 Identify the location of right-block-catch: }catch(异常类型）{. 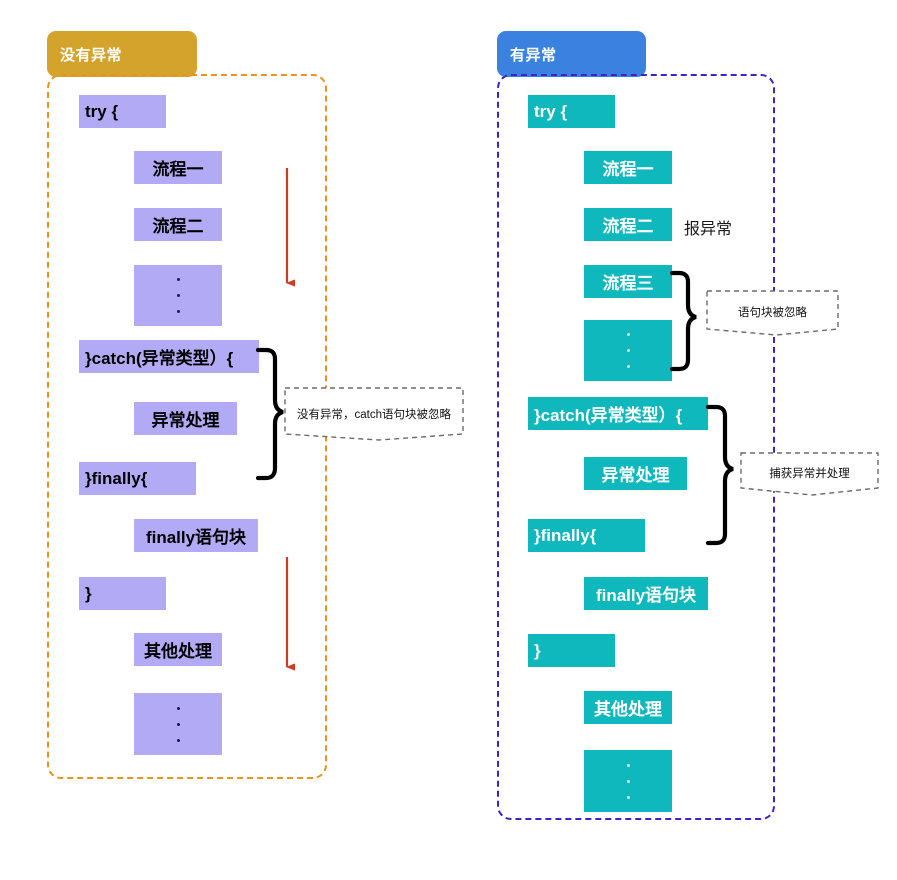
(618, 413).